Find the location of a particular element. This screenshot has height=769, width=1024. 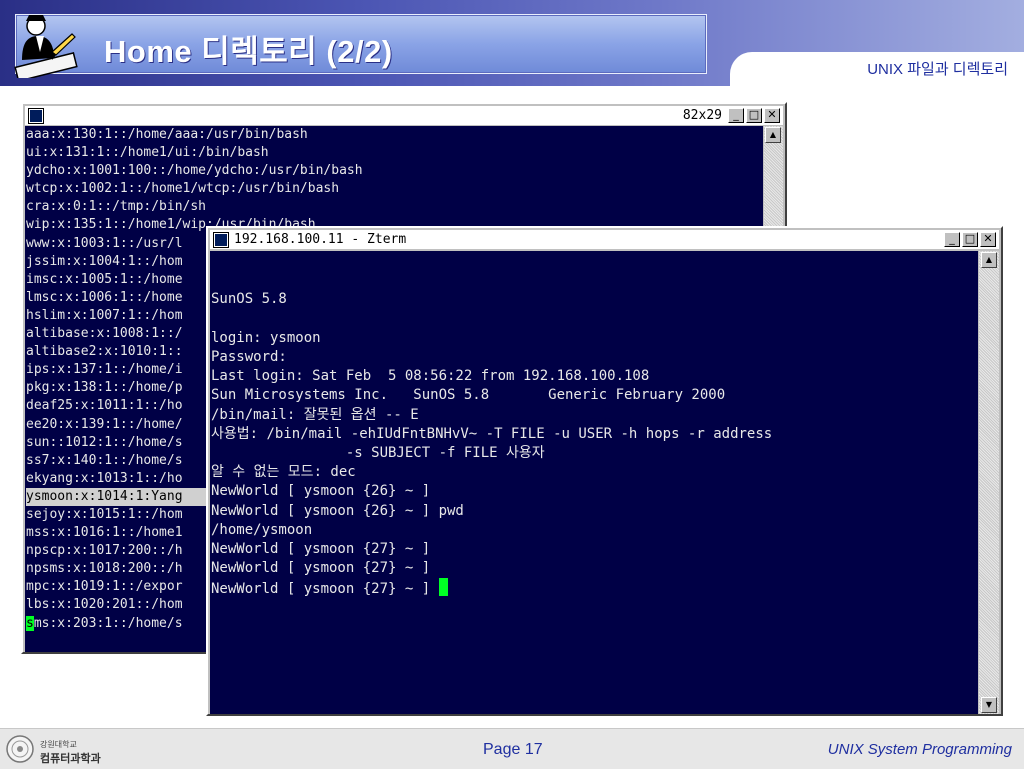

page-number: Page 17 is located at coordinates (513, 749).